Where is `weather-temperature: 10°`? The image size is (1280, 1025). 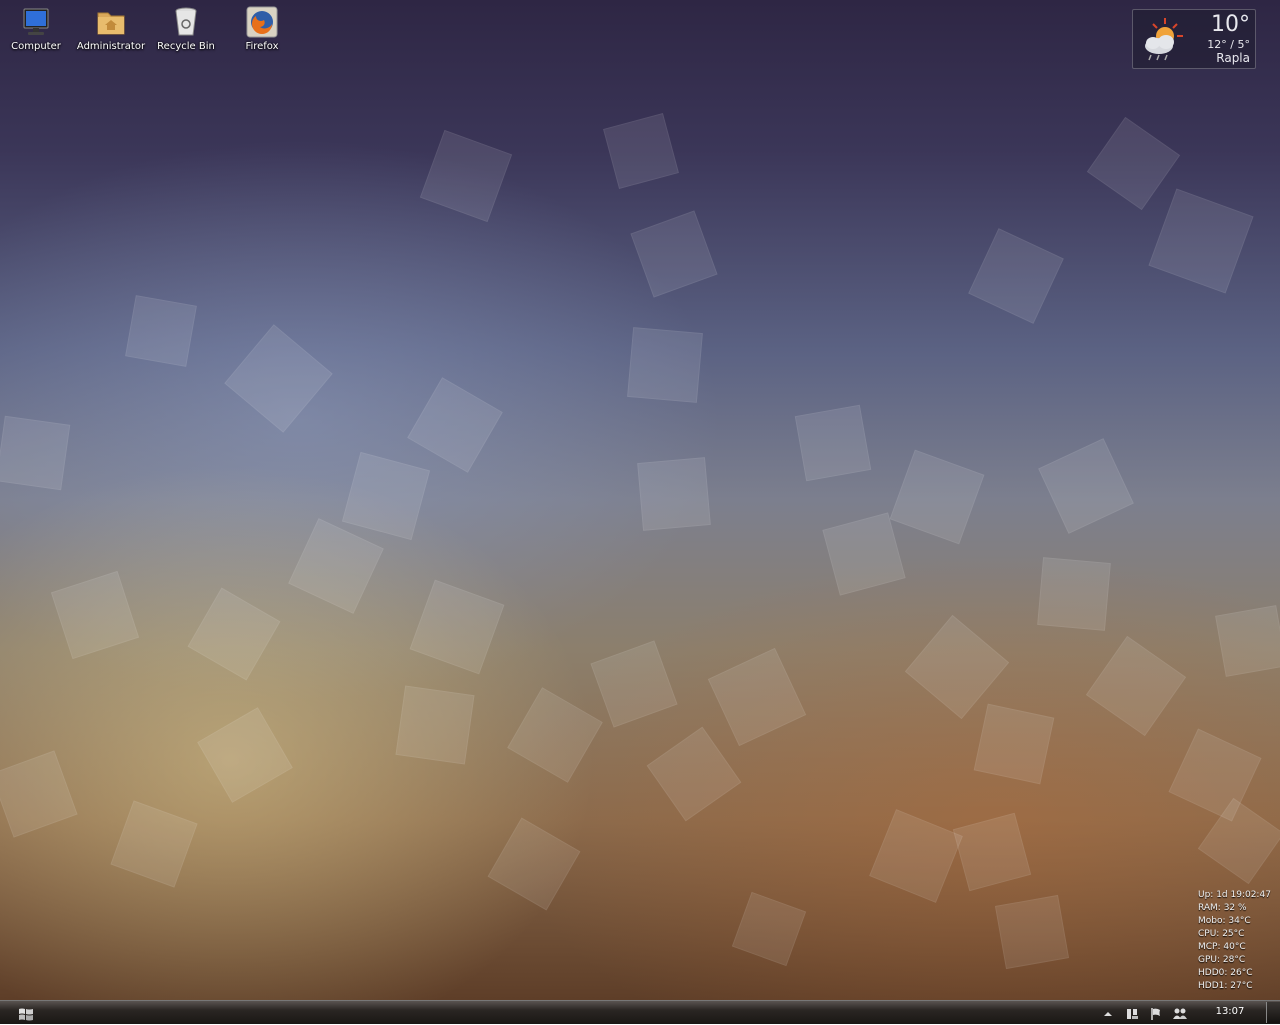
weather-temperature: 10° is located at coordinates (1230, 24).